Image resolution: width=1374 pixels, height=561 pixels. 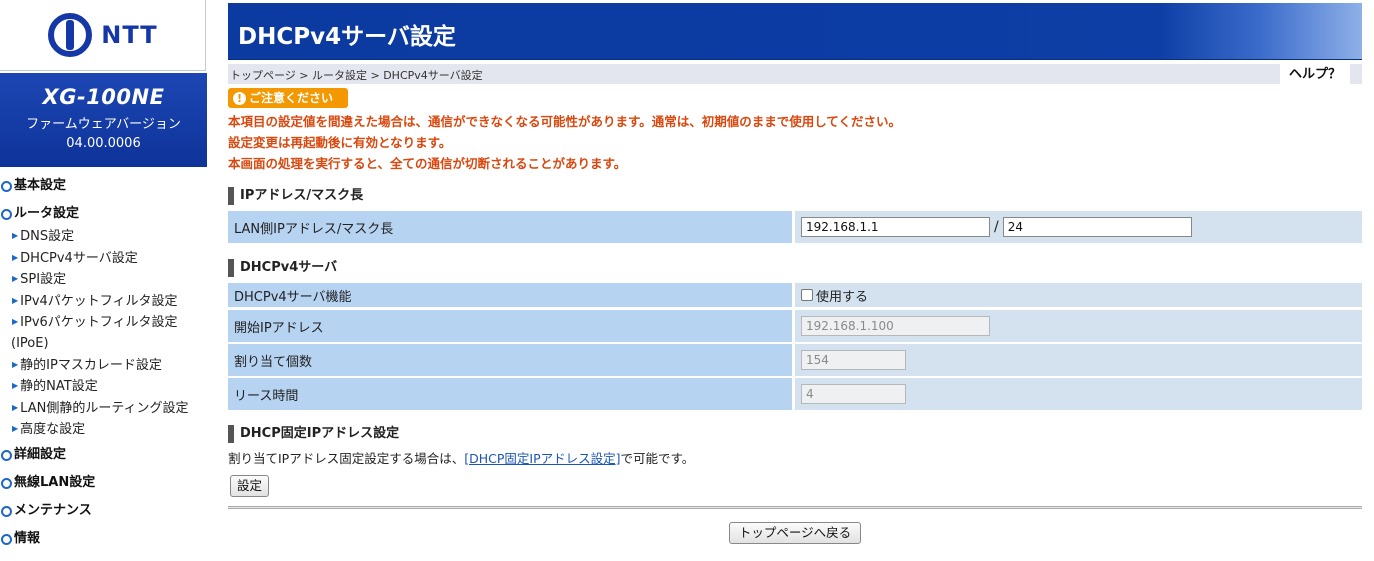 I want to click on menu-detail-settings: 詳細設定, so click(x=103, y=459).